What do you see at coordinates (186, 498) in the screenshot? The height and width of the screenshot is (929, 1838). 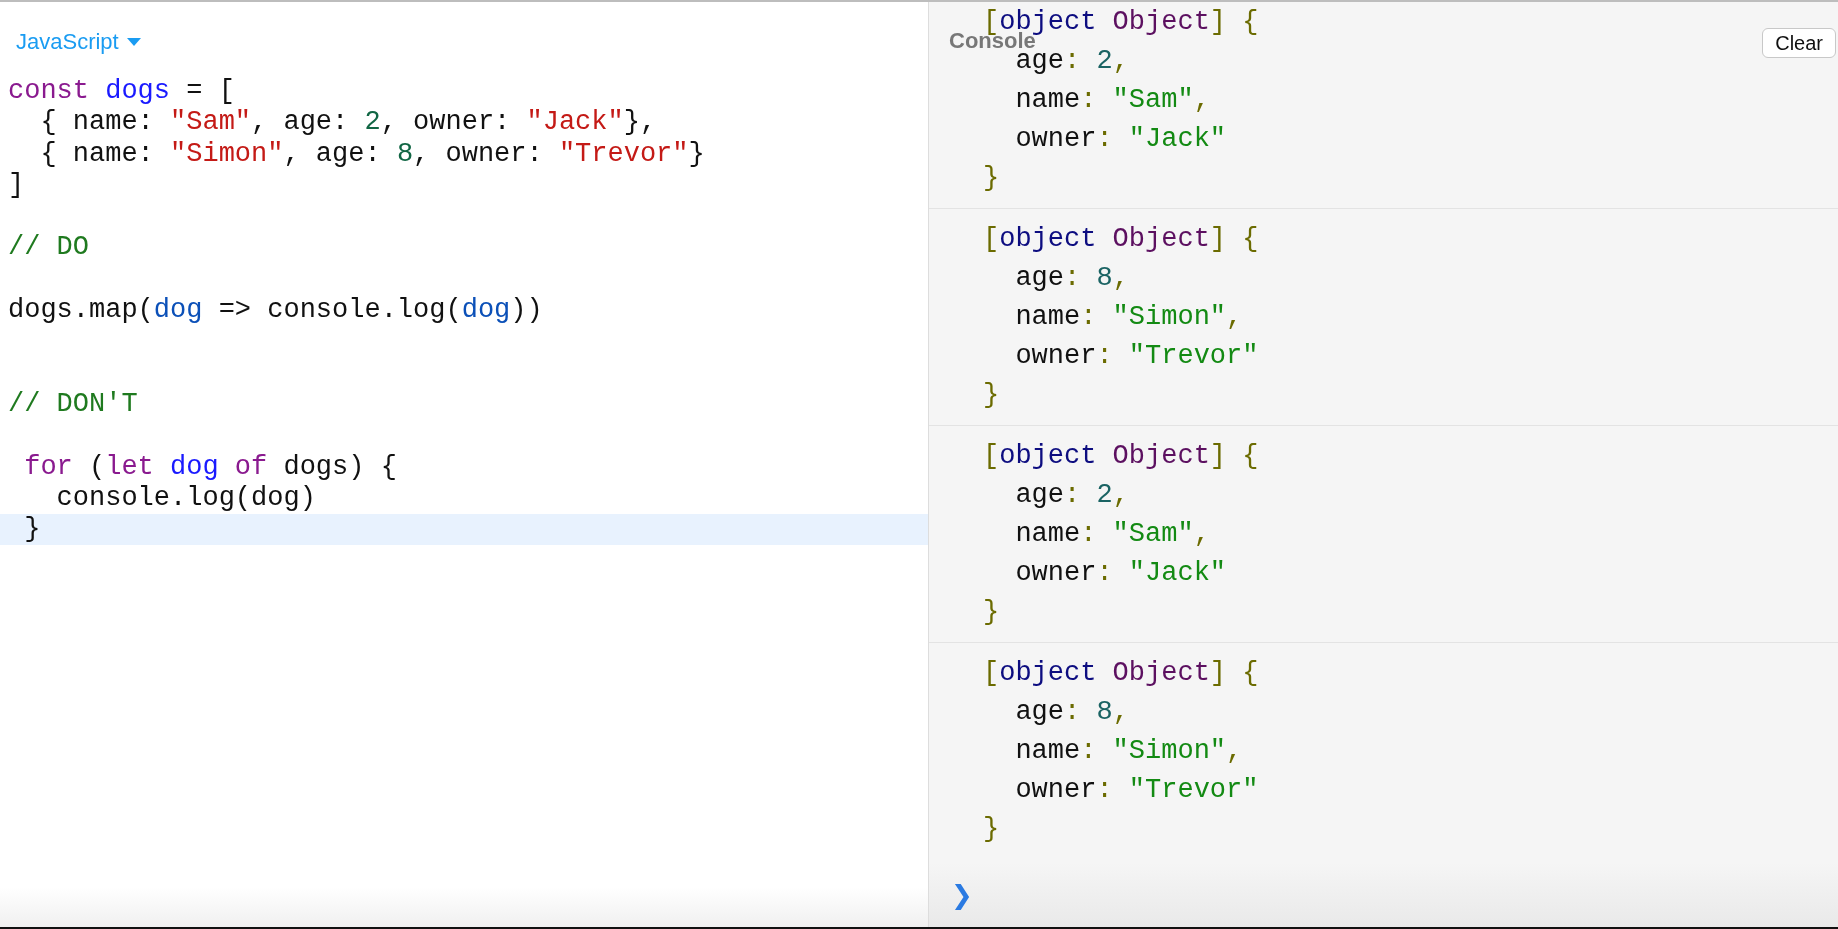 I see `code-line: console.log(dog)` at bounding box center [186, 498].